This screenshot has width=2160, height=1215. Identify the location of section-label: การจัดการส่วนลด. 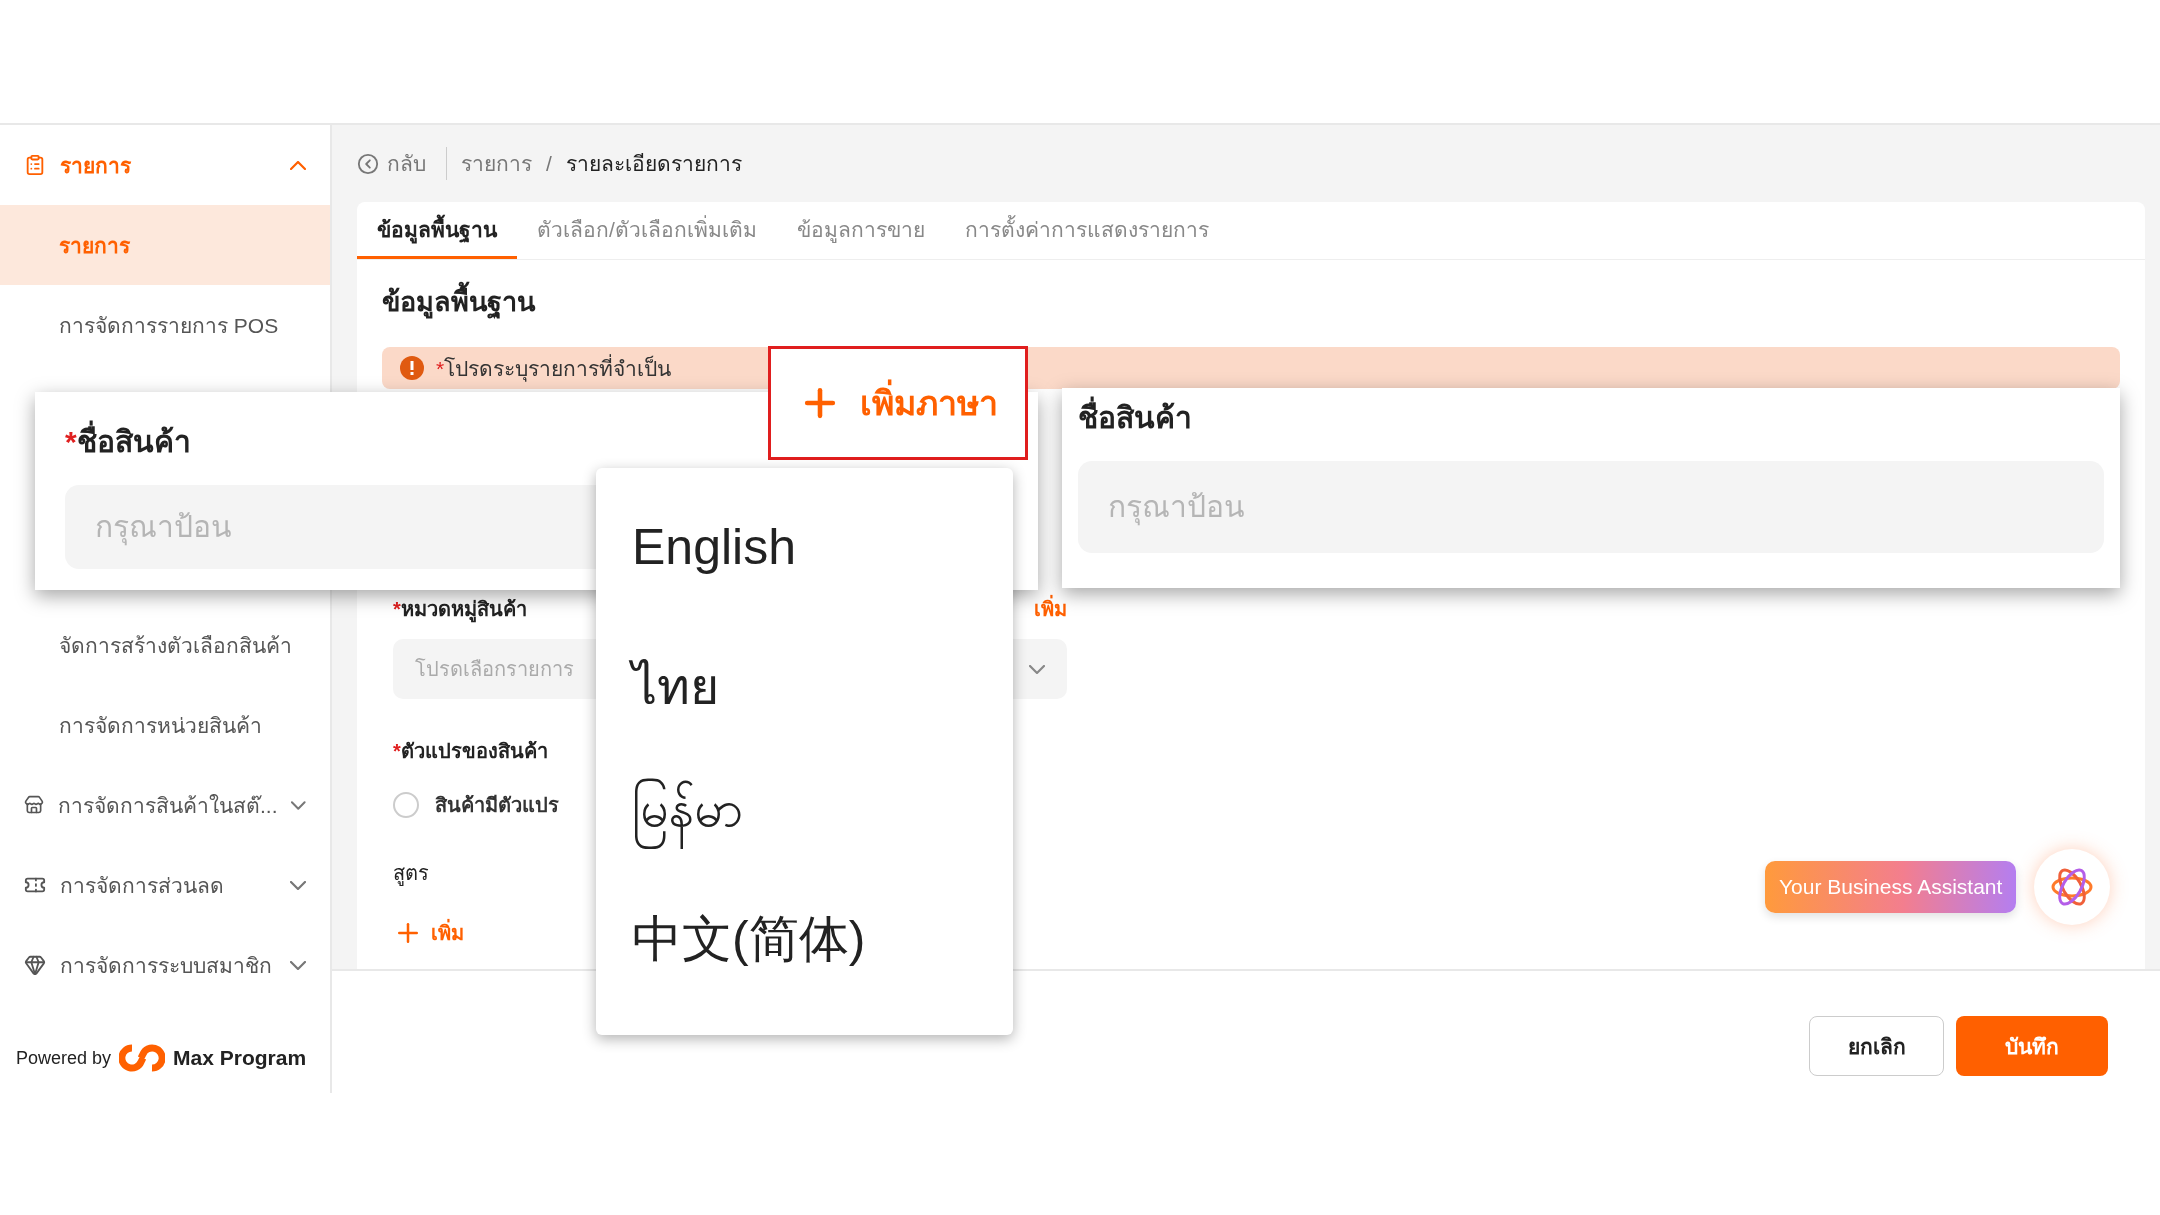
(142, 885).